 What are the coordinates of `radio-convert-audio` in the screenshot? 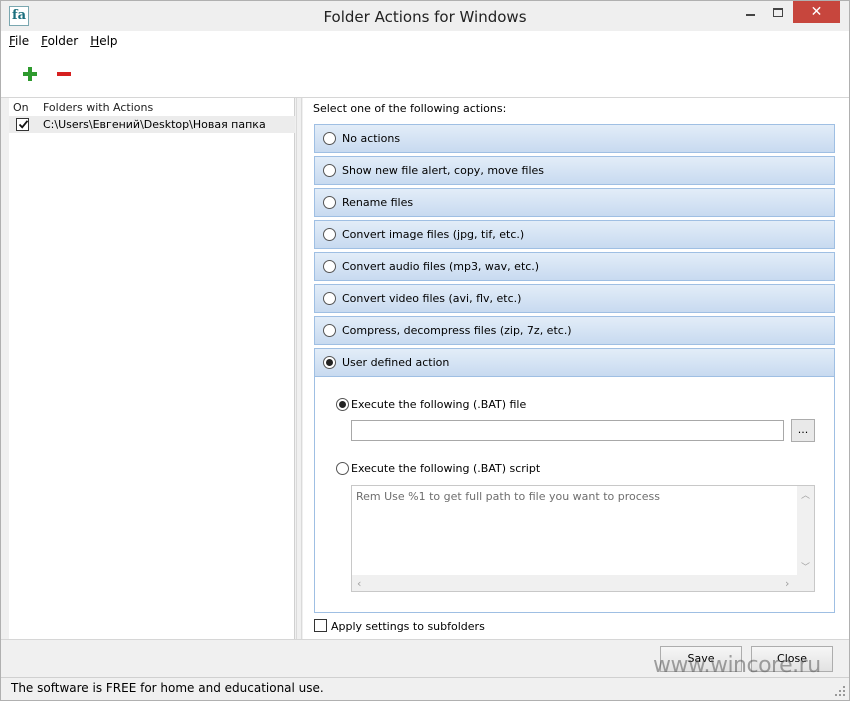 It's located at (329, 266).